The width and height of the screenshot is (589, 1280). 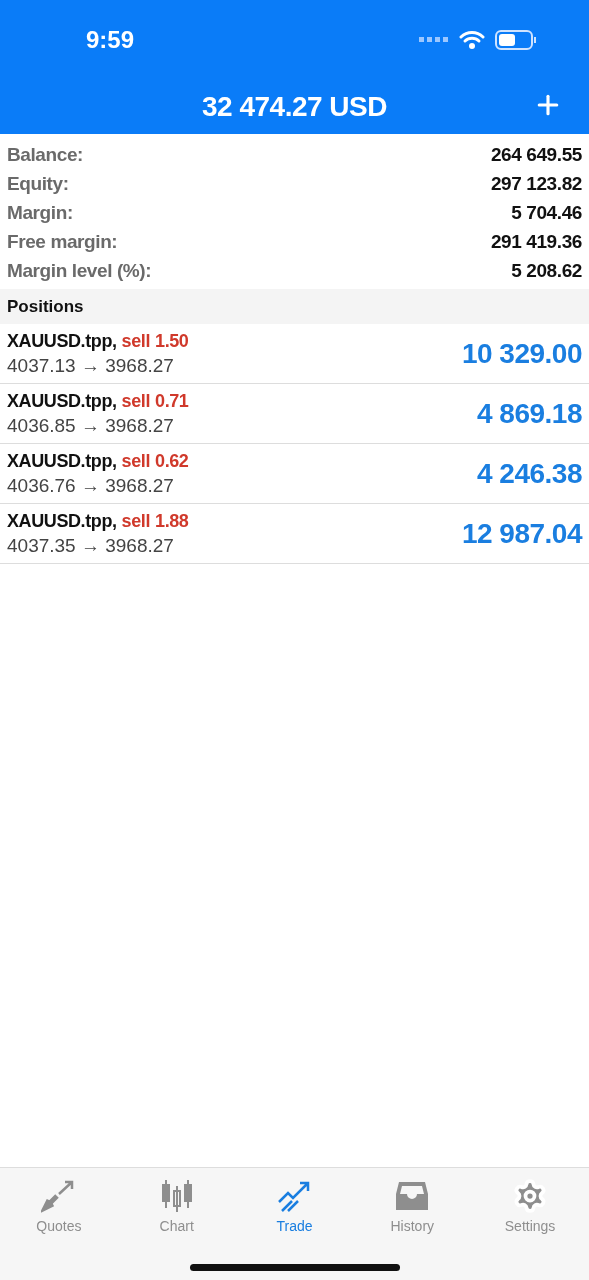 I want to click on position-profit: 12 987.04, so click(x=521, y=533).